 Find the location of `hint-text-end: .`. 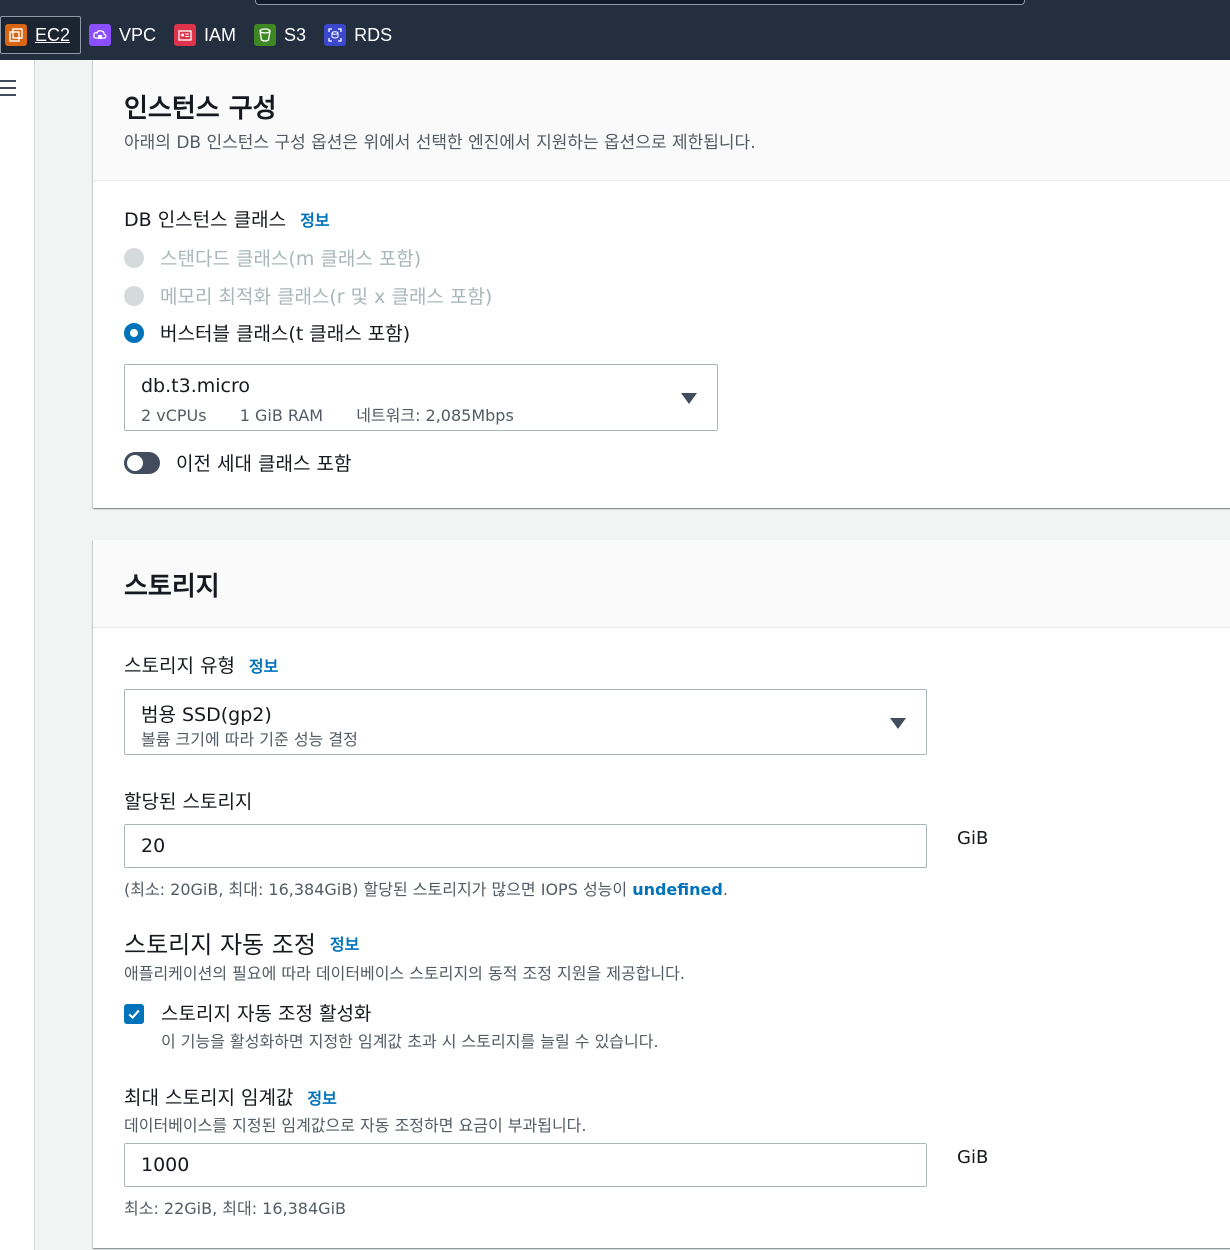

hint-text-end: . is located at coordinates (725, 889).